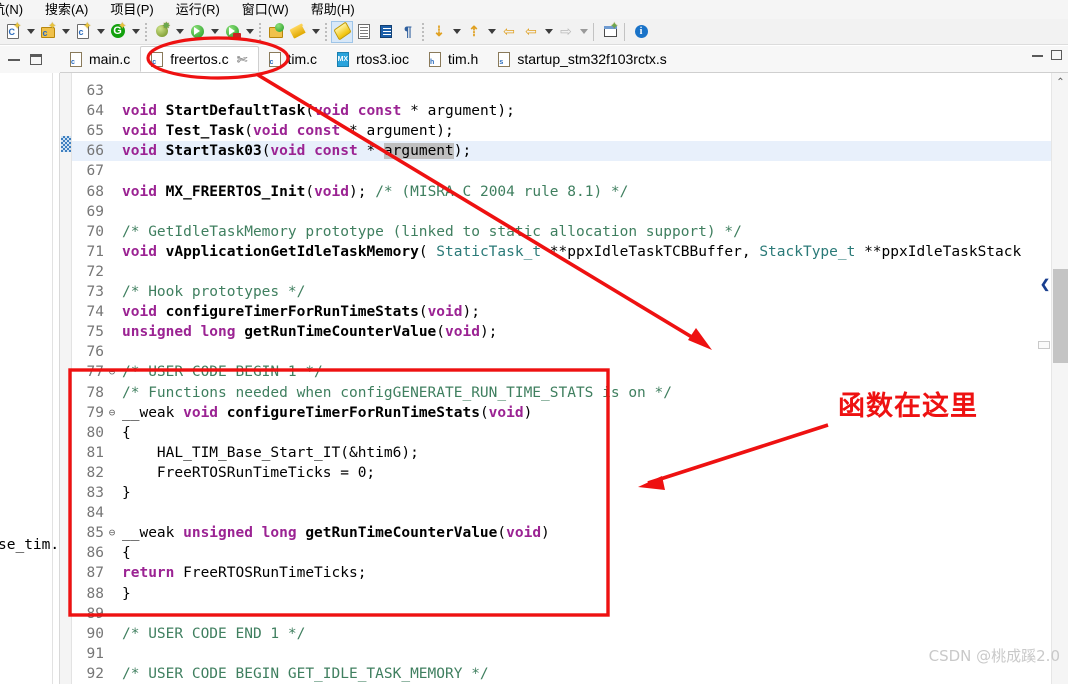 Image resolution: width=1068 pixels, height=684 pixels. Describe the element at coordinates (570, 654) in the screenshot. I see `code-line: 91` at that location.